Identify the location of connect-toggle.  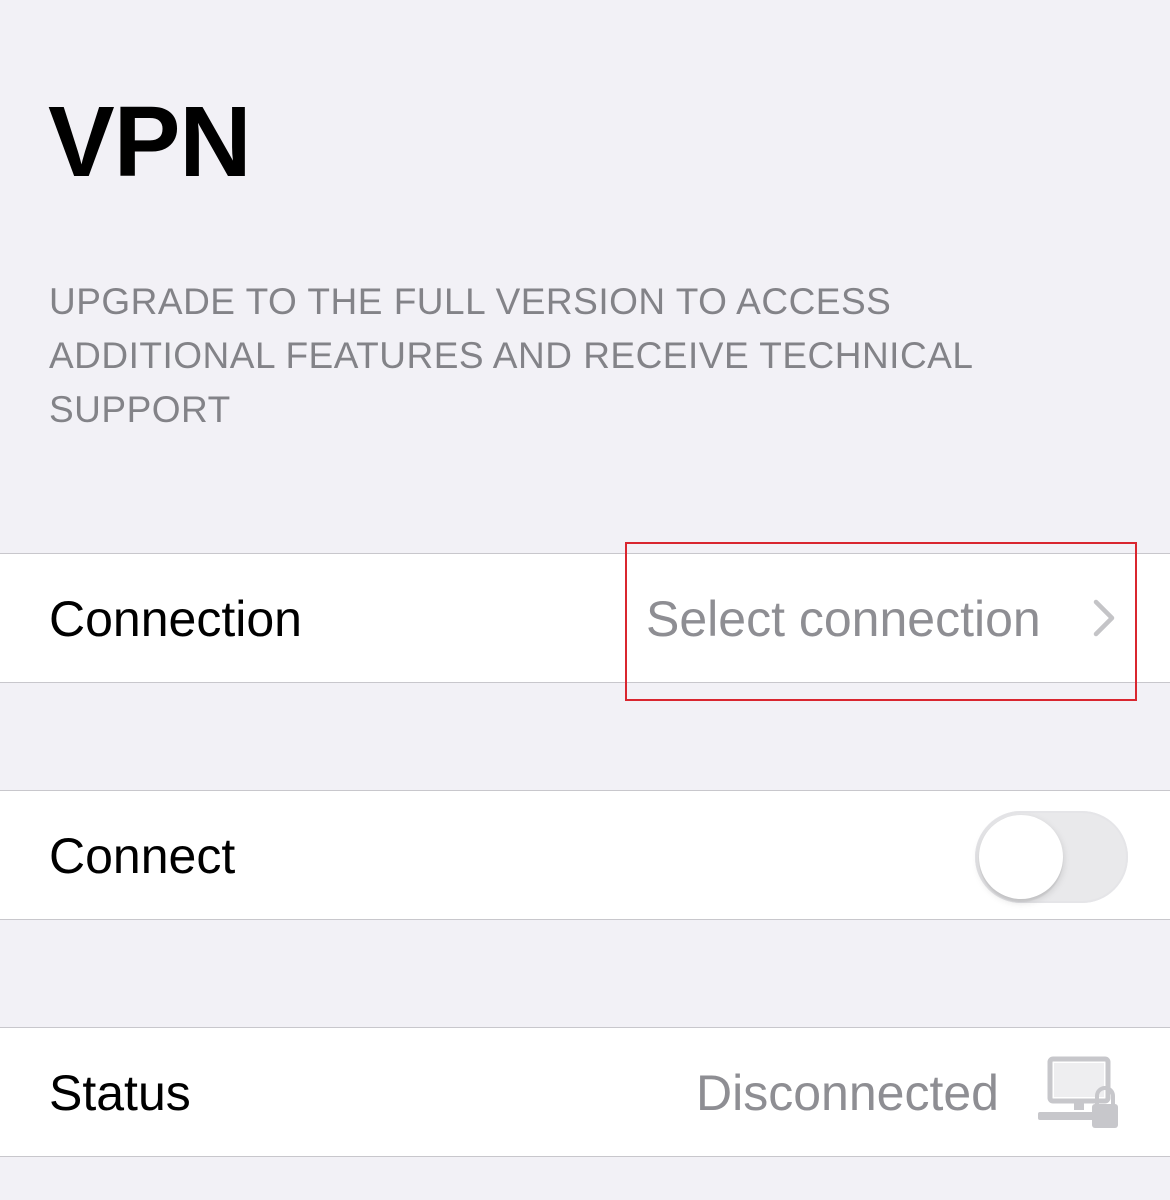
(1051, 857).